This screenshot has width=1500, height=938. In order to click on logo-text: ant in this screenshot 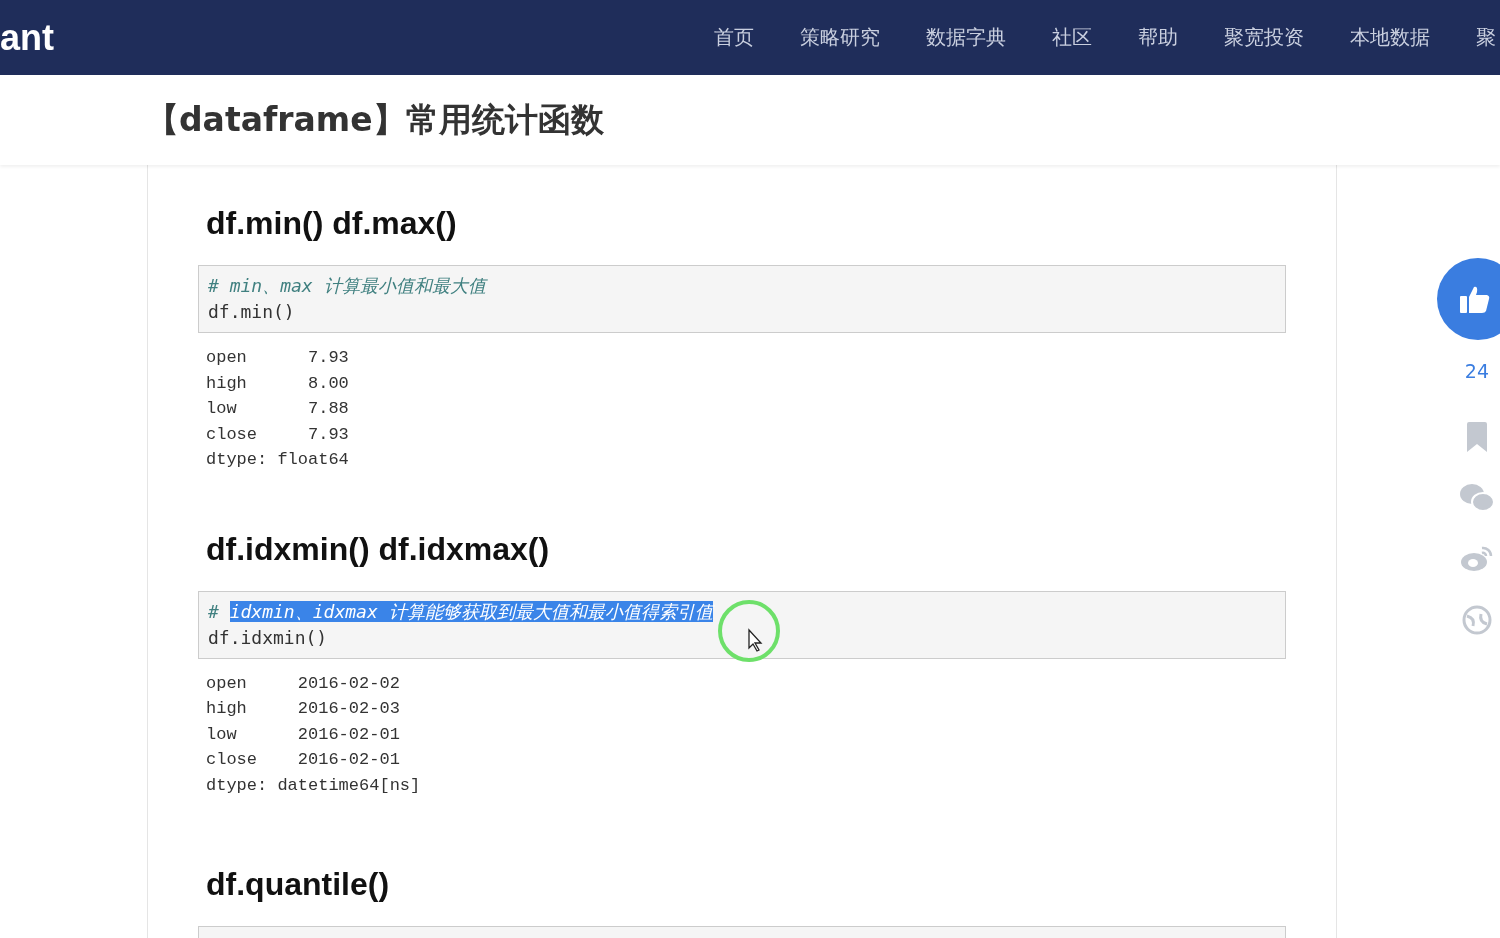, I will do `click(27, 37)`.